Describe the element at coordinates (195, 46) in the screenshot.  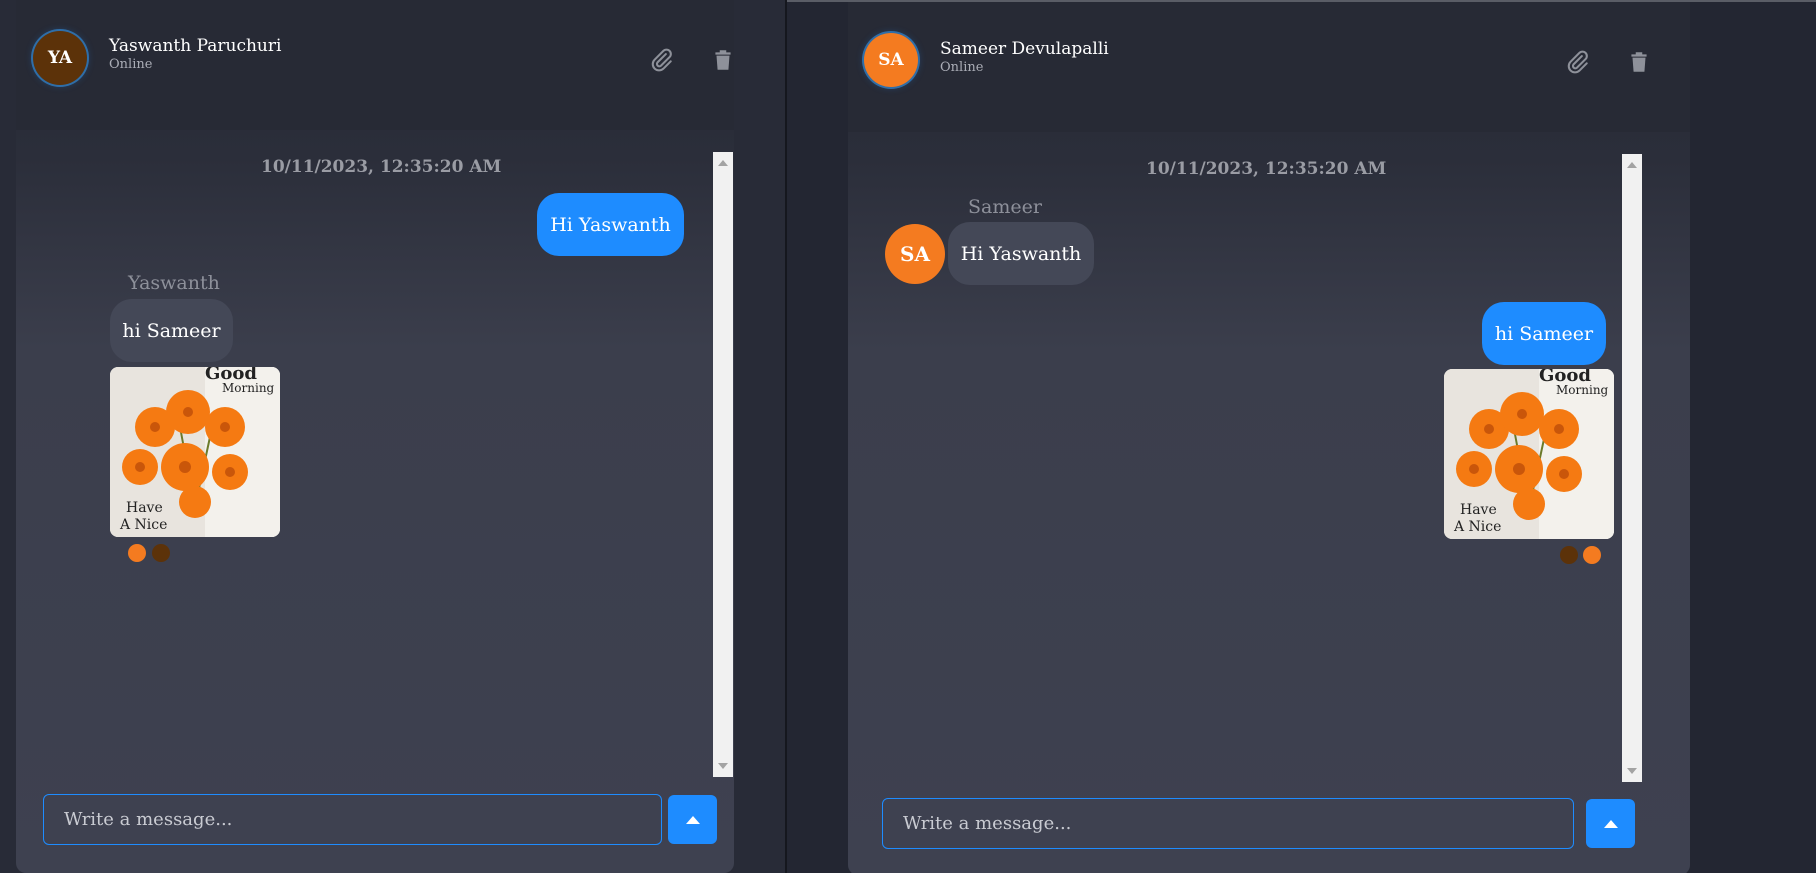
I see `contact-name: Yaswanth Paruchuri` at that location.